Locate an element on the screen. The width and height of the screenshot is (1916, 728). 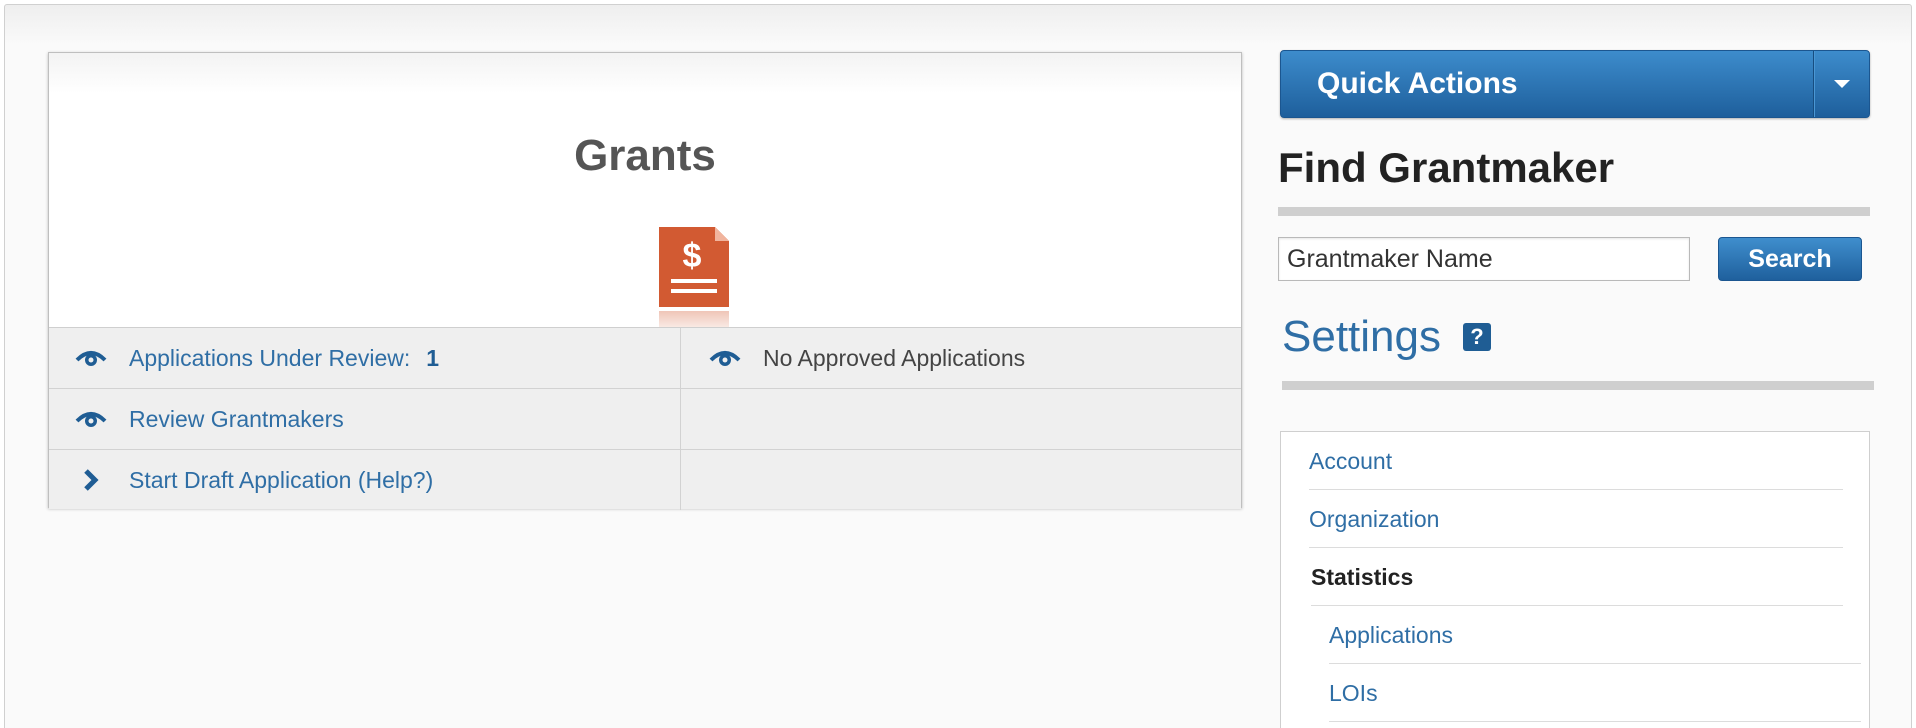
search-button: Search is located at coordinates (1790, 259).